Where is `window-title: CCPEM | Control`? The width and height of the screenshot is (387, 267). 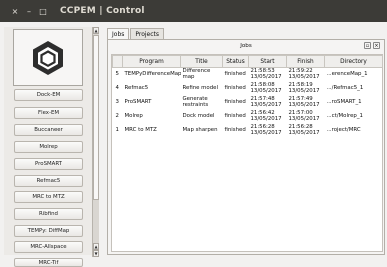 window-title: CCPEM | Control is located at coordinates (102, 11).